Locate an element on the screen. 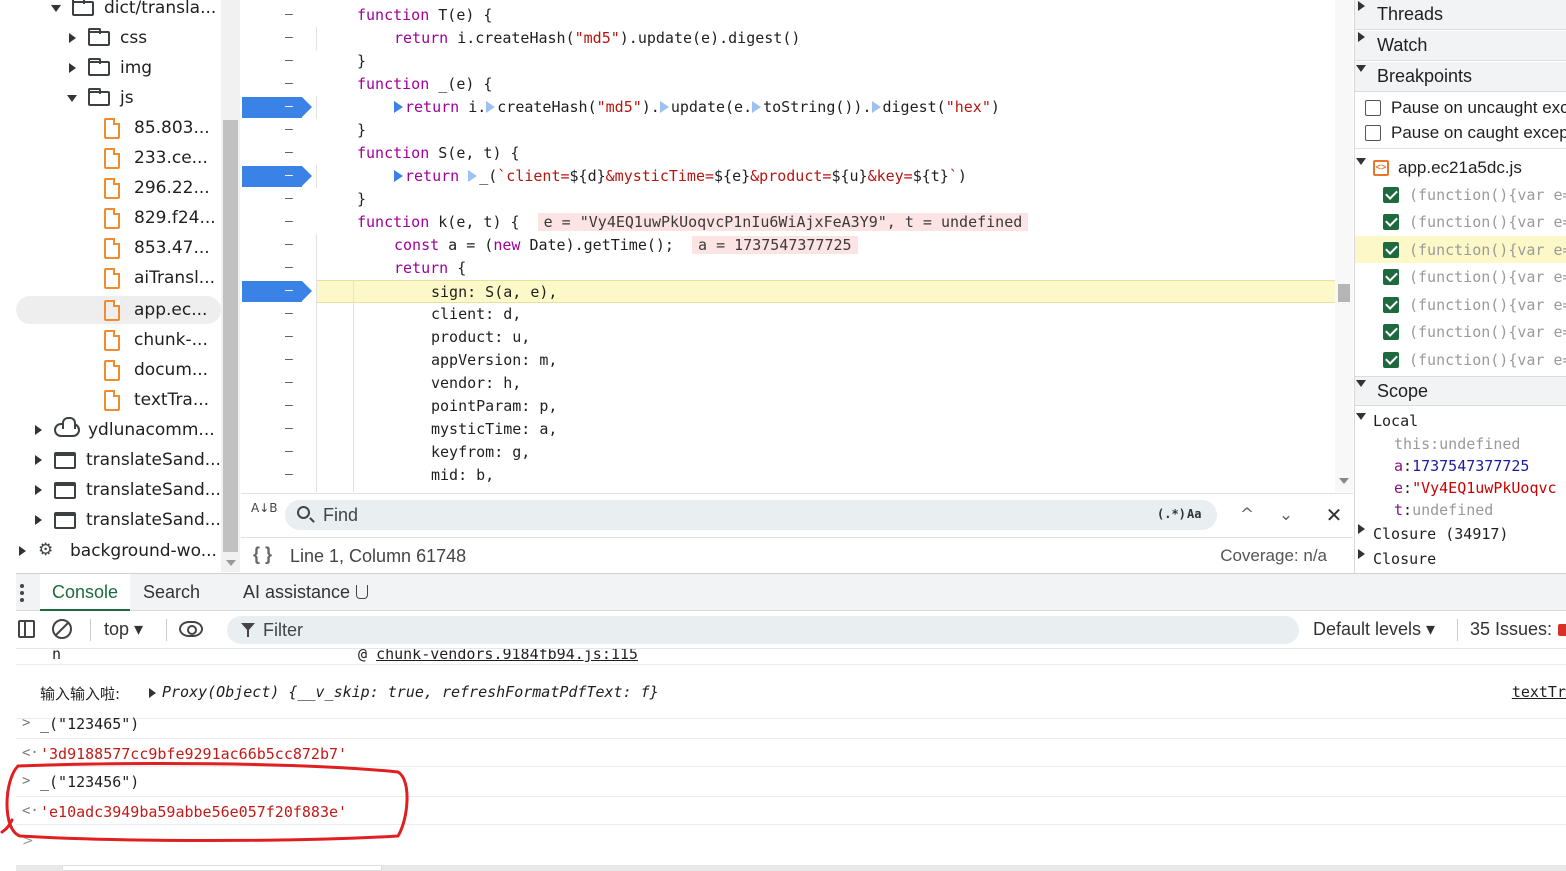 Image resolution: width=1566 pixels, height=871 pixels. scope-variable: a: 1737547377725 is located at coordinates (1460, 466).